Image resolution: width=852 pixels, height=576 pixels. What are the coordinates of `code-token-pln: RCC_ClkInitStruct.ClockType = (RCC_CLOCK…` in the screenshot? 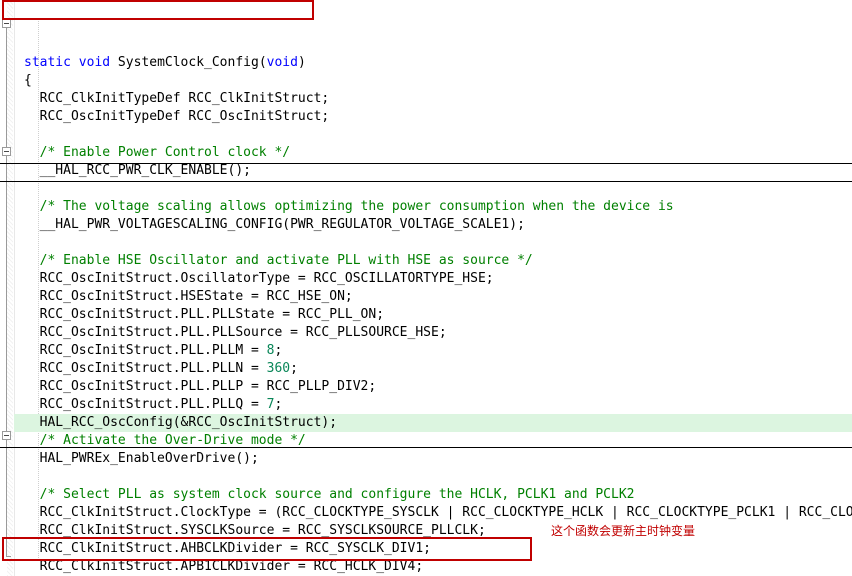 It's located at (445, 512).